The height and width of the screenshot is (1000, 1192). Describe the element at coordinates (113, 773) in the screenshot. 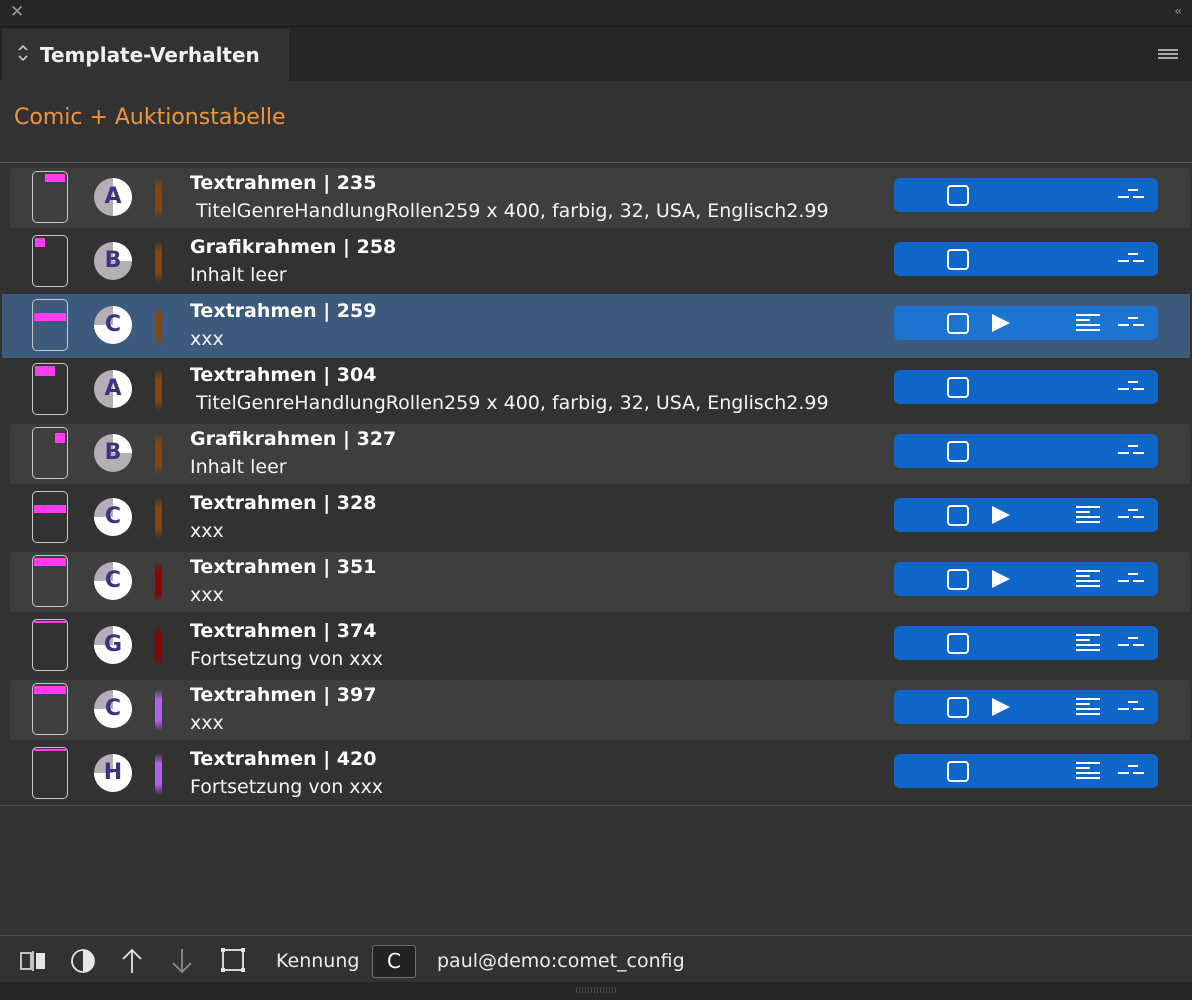

I see `frame-type-badge: H` at that location.